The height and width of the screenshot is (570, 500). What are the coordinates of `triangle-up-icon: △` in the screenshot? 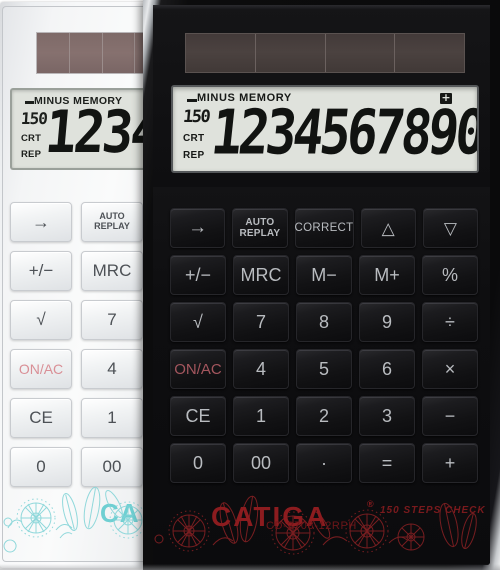 It's located at (388, 228).